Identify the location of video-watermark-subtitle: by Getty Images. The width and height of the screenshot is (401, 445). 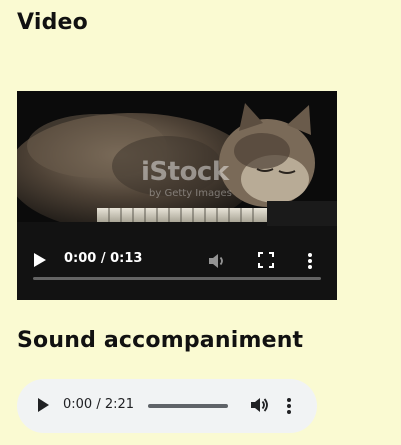
(190, 193).